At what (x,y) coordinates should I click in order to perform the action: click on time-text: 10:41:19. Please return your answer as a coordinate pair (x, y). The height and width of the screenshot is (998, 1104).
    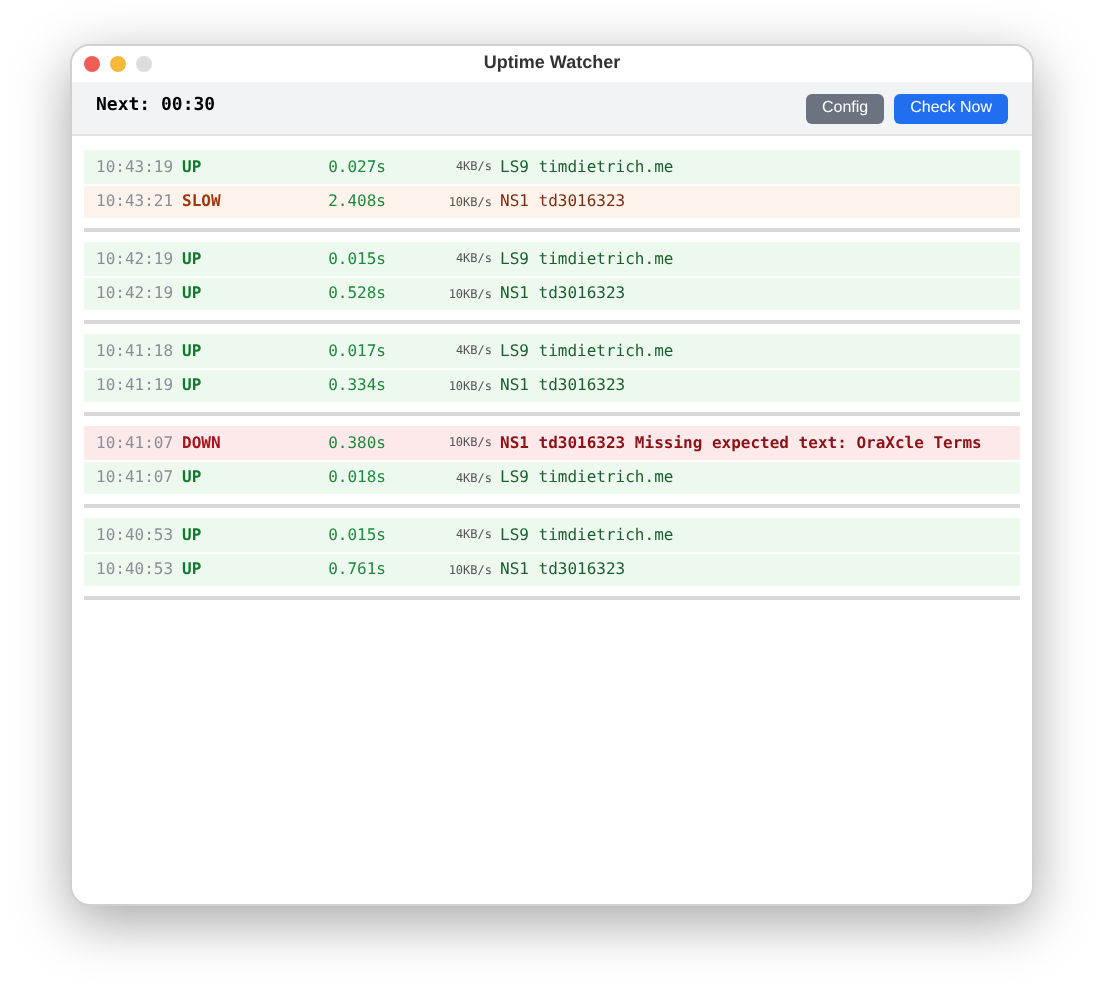
    Looking at the image, I should click on (136, 386).